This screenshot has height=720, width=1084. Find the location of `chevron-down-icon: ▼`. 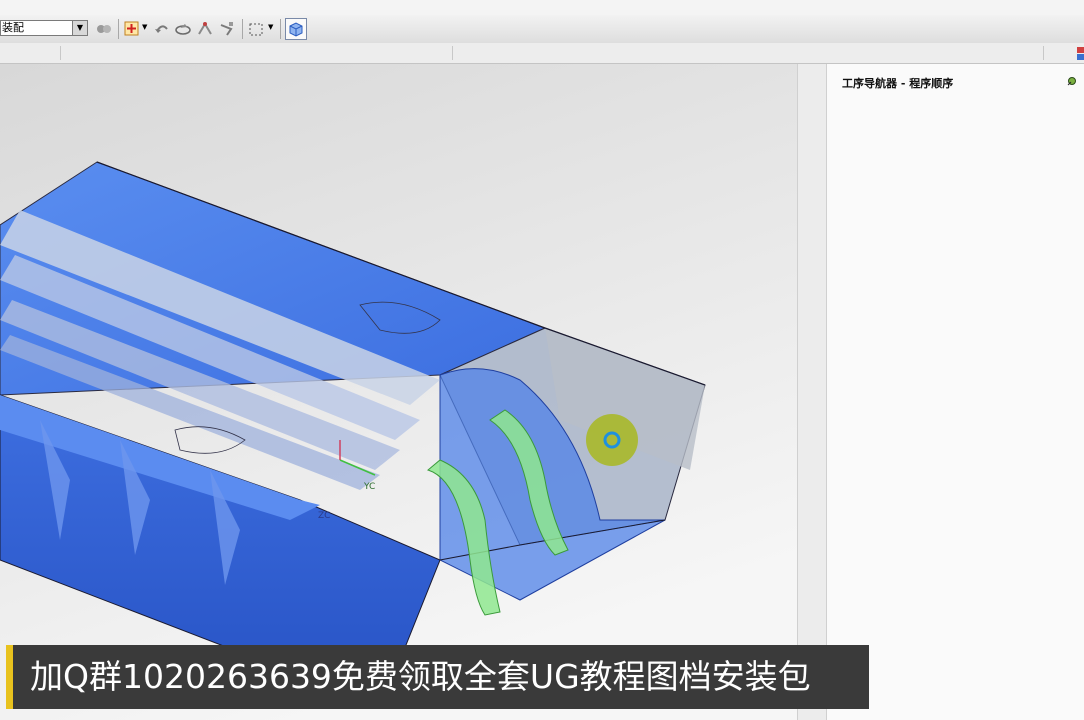

chevron-down-icon: ▼ is located at coordinates (79, 28).